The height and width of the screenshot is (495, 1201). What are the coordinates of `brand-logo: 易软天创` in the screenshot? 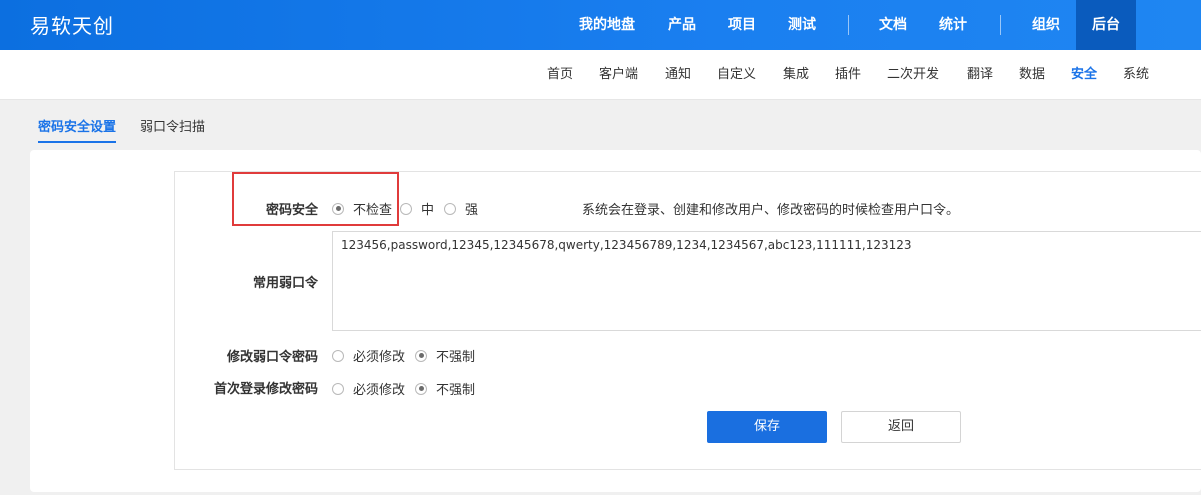 It's located at (72, 24).